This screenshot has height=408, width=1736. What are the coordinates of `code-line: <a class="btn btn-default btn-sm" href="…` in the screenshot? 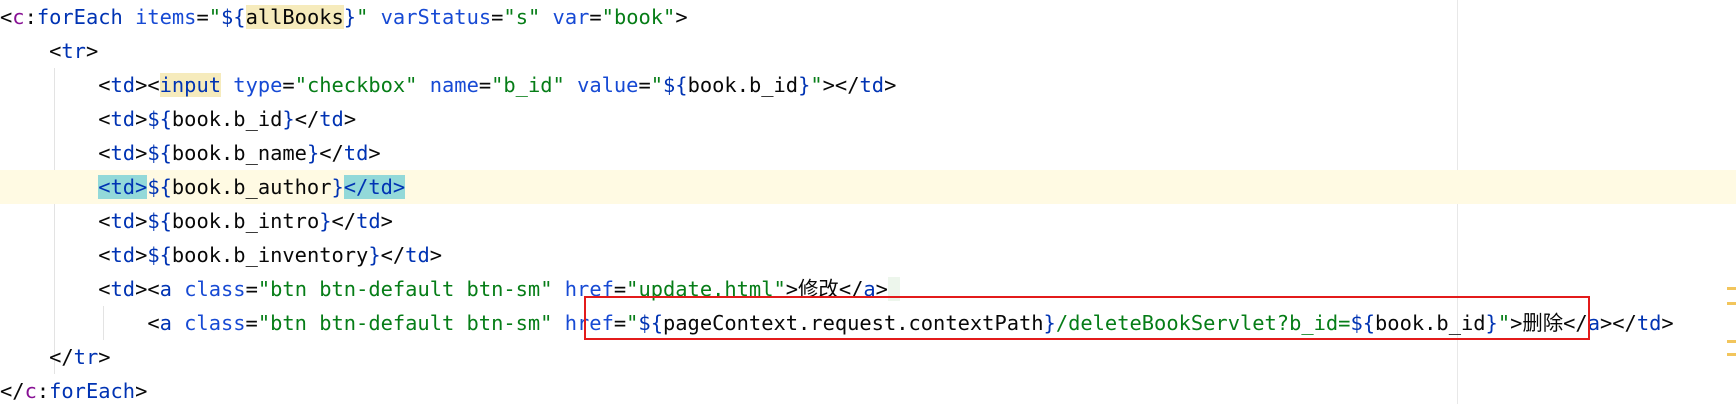 It's located at (868, 323).